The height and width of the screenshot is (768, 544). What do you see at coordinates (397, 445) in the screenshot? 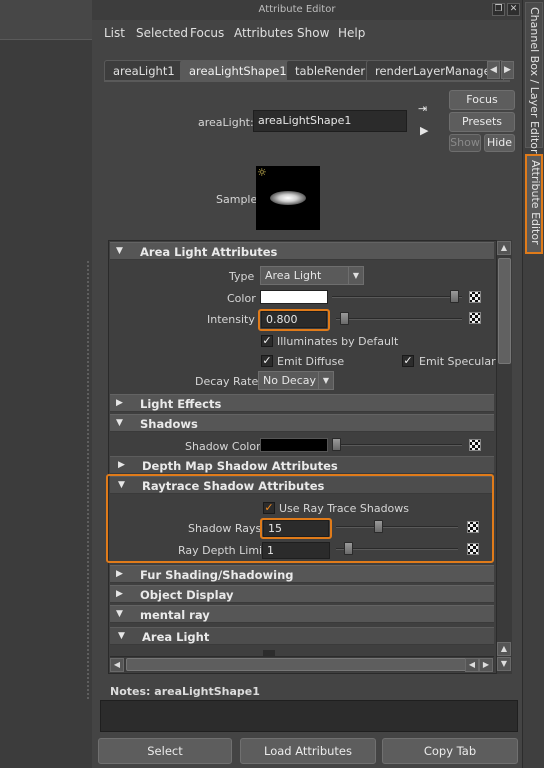
I see `shadow-color-slider-track` at bounding box center [397, 445].